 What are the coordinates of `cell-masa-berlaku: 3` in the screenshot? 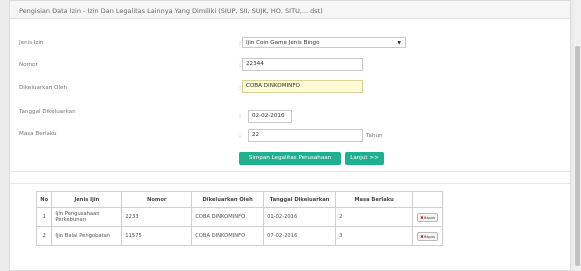 It's located at (374, 236).